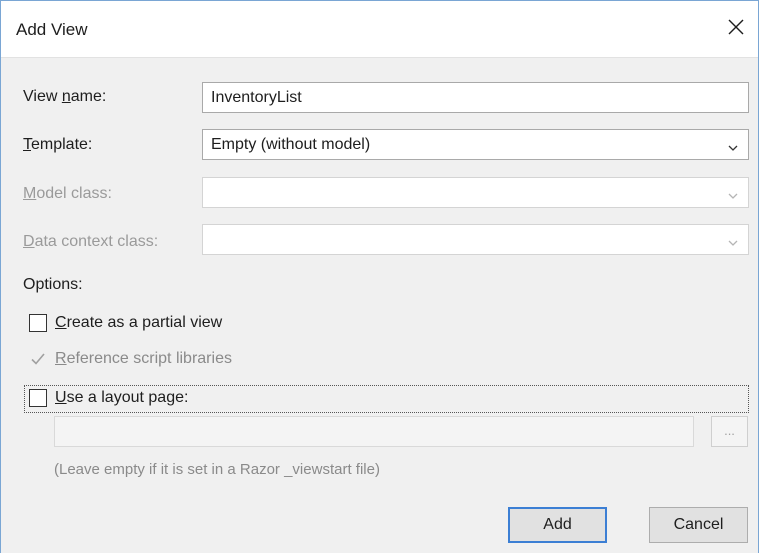 Image resolution: width=759 pixels, height=553 pixels. What do you see at coordinates (58, 144) in the screenshot?
I see `template-label: Template:` at bounding box center [58, 144].